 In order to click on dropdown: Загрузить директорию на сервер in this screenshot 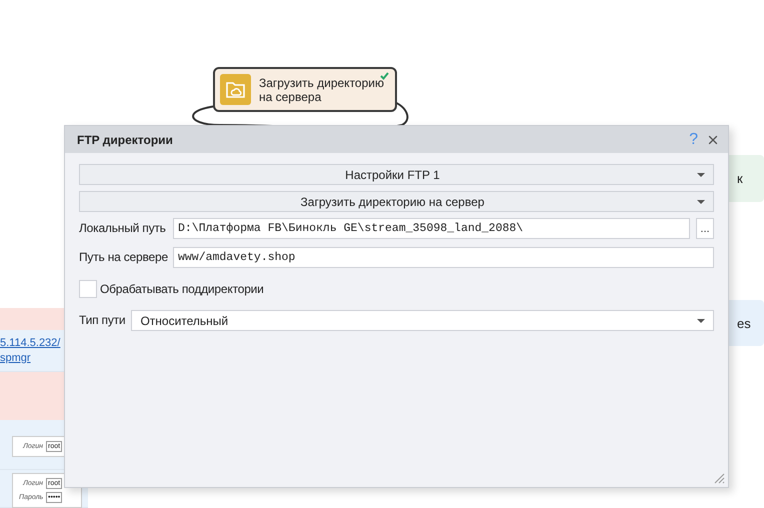, I will do `click(396, 201)`.